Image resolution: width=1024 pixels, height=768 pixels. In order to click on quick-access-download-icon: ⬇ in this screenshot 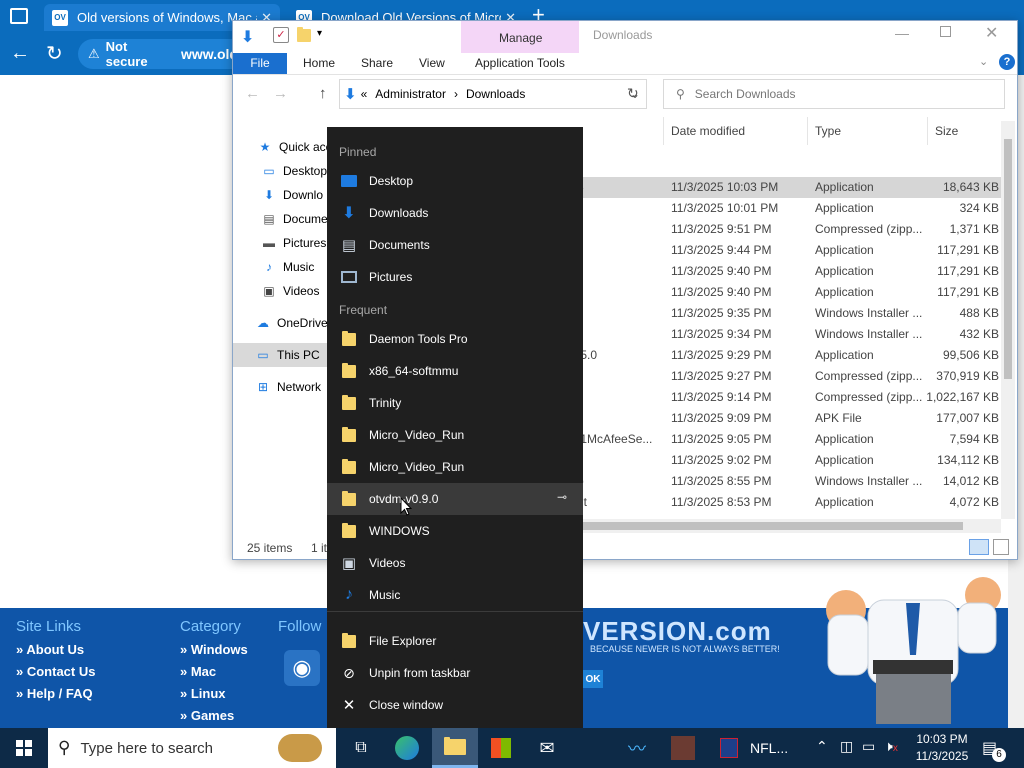, I will do `click(247, 37)`.